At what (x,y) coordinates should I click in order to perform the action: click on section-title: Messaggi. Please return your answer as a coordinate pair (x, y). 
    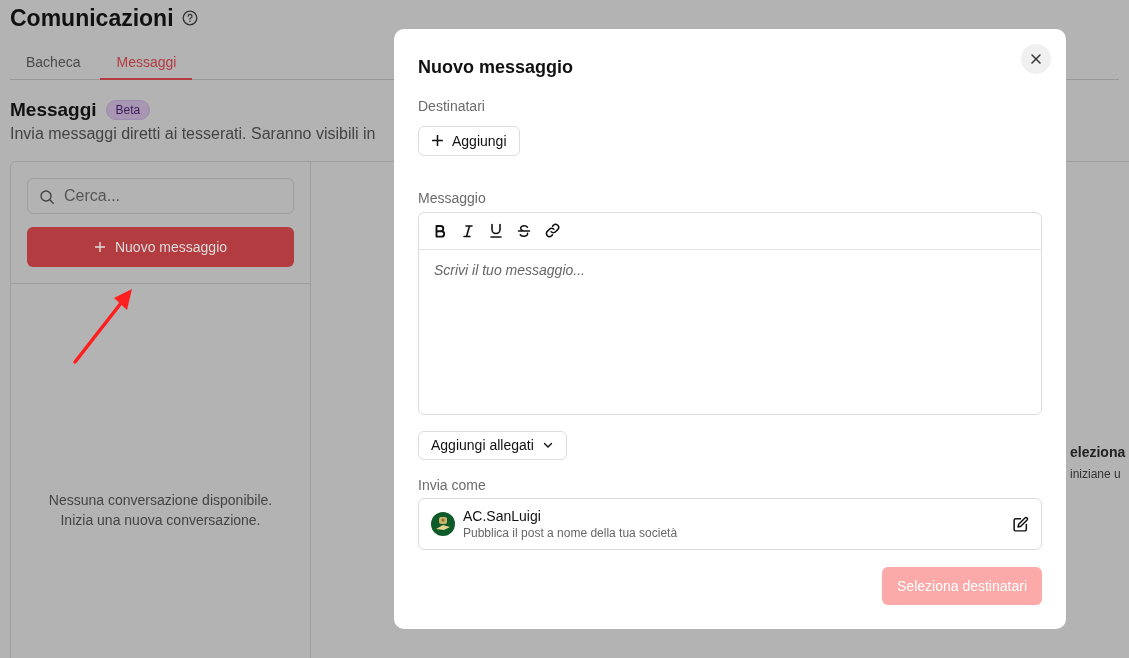
    Looking at the image, I should click on (53, 110).